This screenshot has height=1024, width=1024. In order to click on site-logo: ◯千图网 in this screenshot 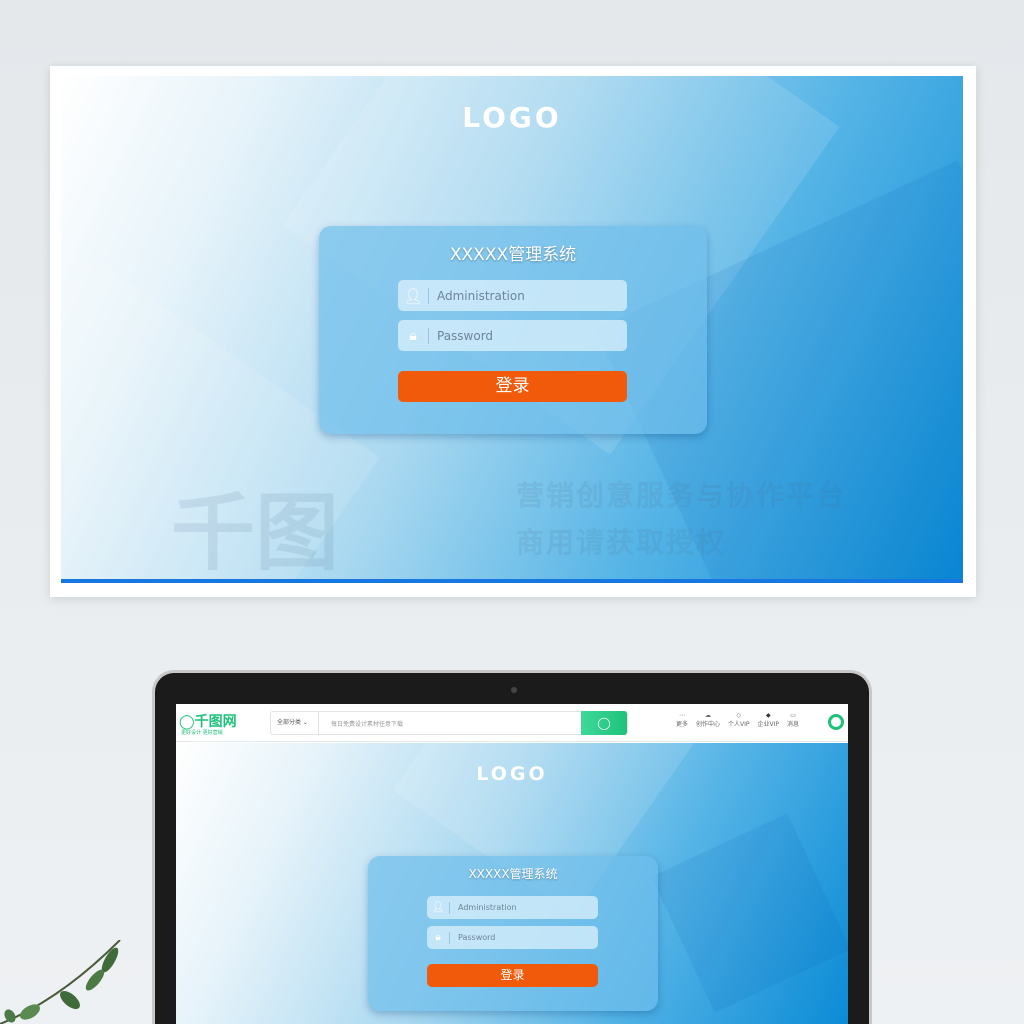, I will do `click(208, 721)`.